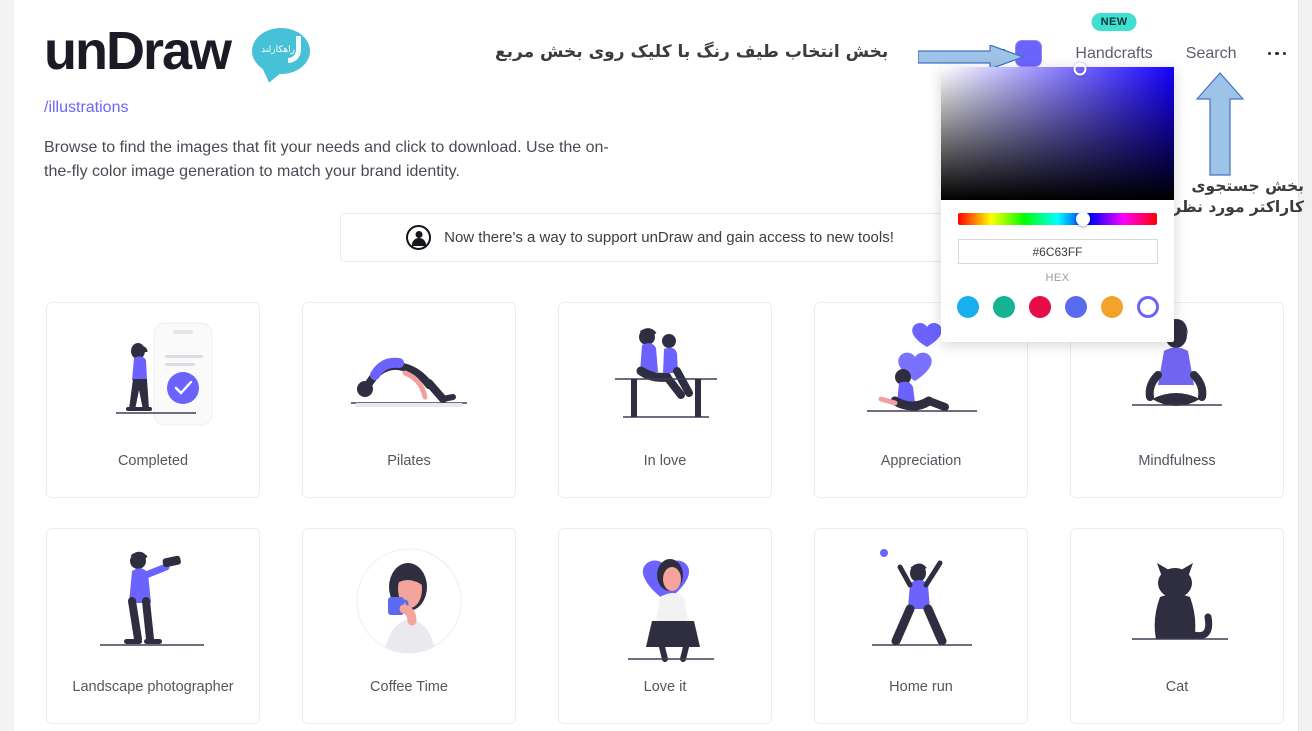  Describe the element at coordinates (1111, 307) in the screenshot. I see `preset-color-orange` at that location.